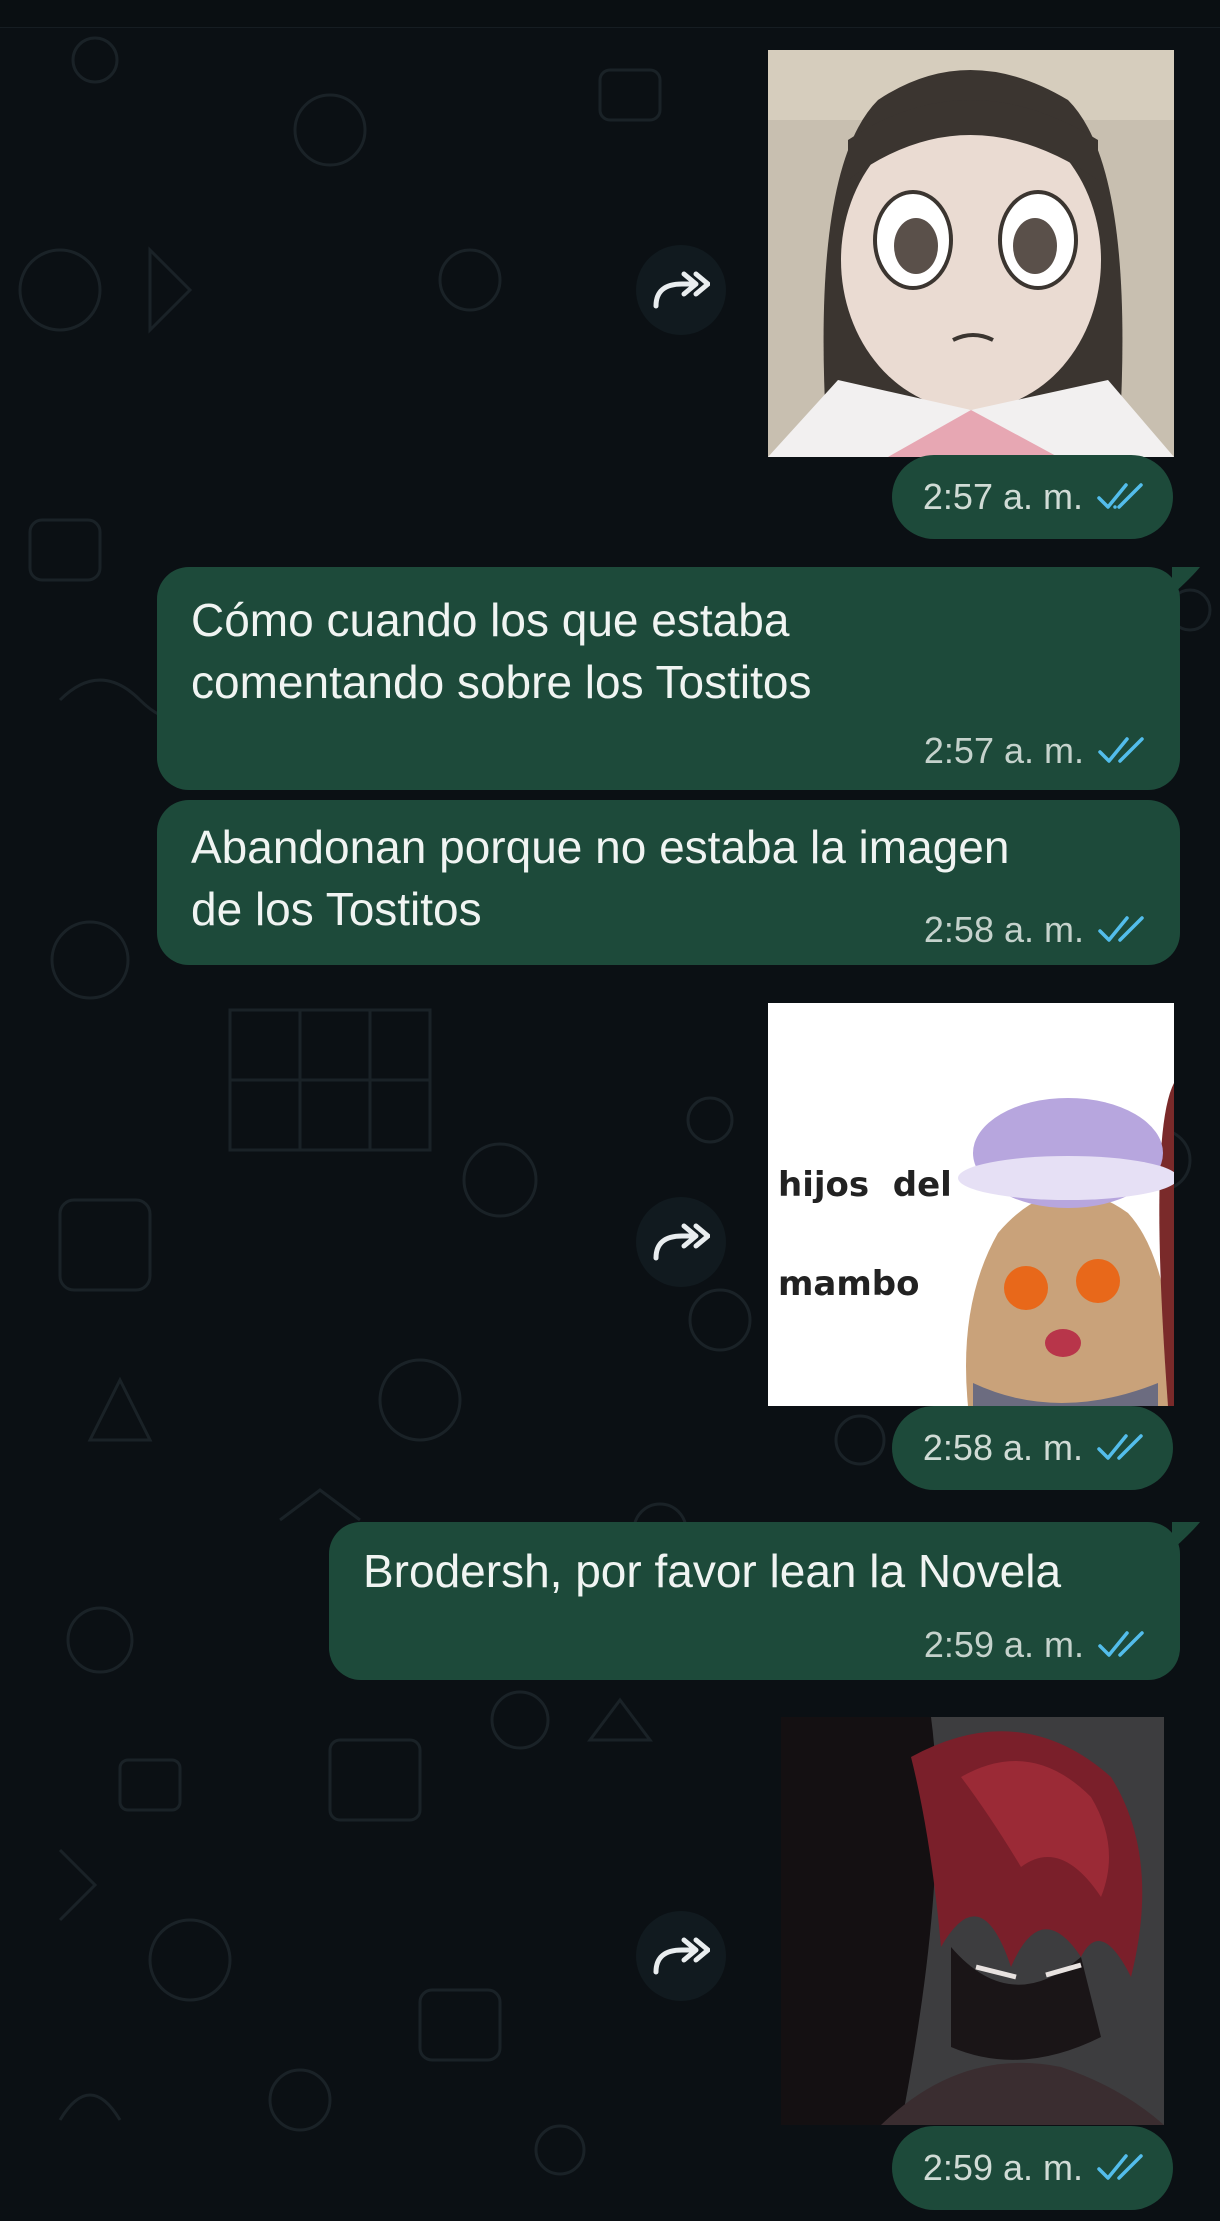  Describe the element at coordinates (972, 1921) in the screenshot. I see `dark-red-hair-character-sticker` at that location.